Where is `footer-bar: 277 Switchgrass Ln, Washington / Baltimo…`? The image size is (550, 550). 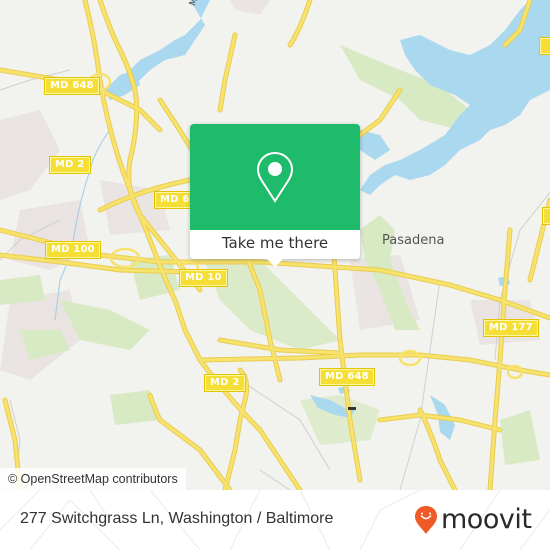
footer-bar: 277 Switchgrass Ln, Washington / Baltimo… is located at coordinates (275, 520).